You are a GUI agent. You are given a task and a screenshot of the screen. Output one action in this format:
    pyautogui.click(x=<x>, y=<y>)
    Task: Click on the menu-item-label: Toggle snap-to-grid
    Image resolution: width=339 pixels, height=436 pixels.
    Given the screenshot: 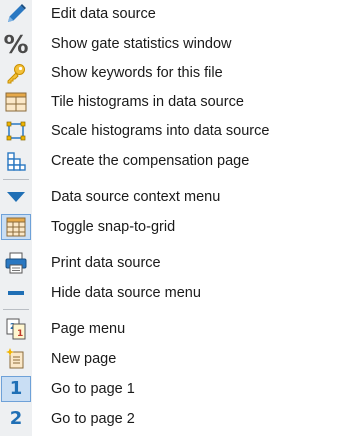 What is the action you would take?
    pyautogui.click(x=113, y=227)
    